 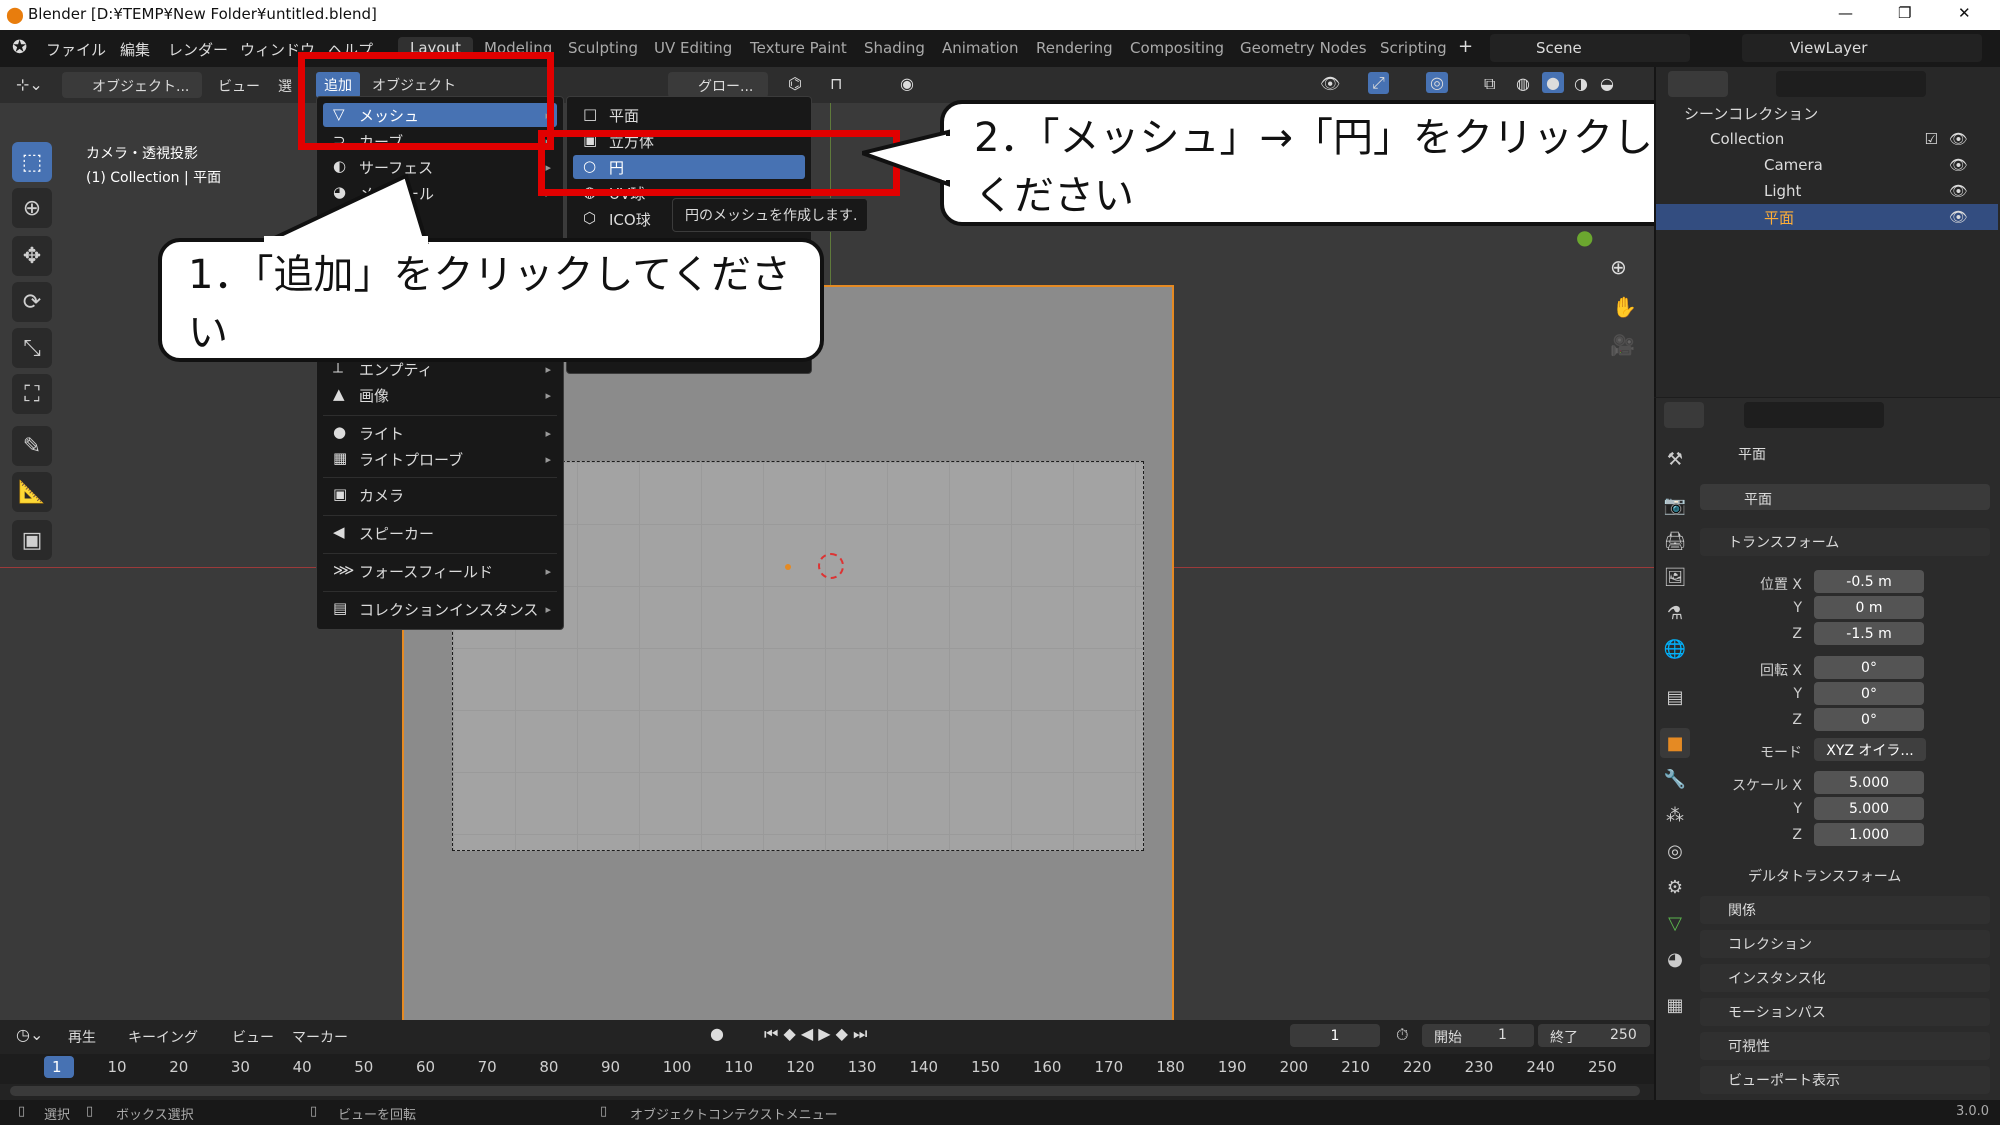 What do you see at coordinates (82, 1037) in the screenshot?
I see `playback-menu: 再生` at bounding box center [82, 1037].